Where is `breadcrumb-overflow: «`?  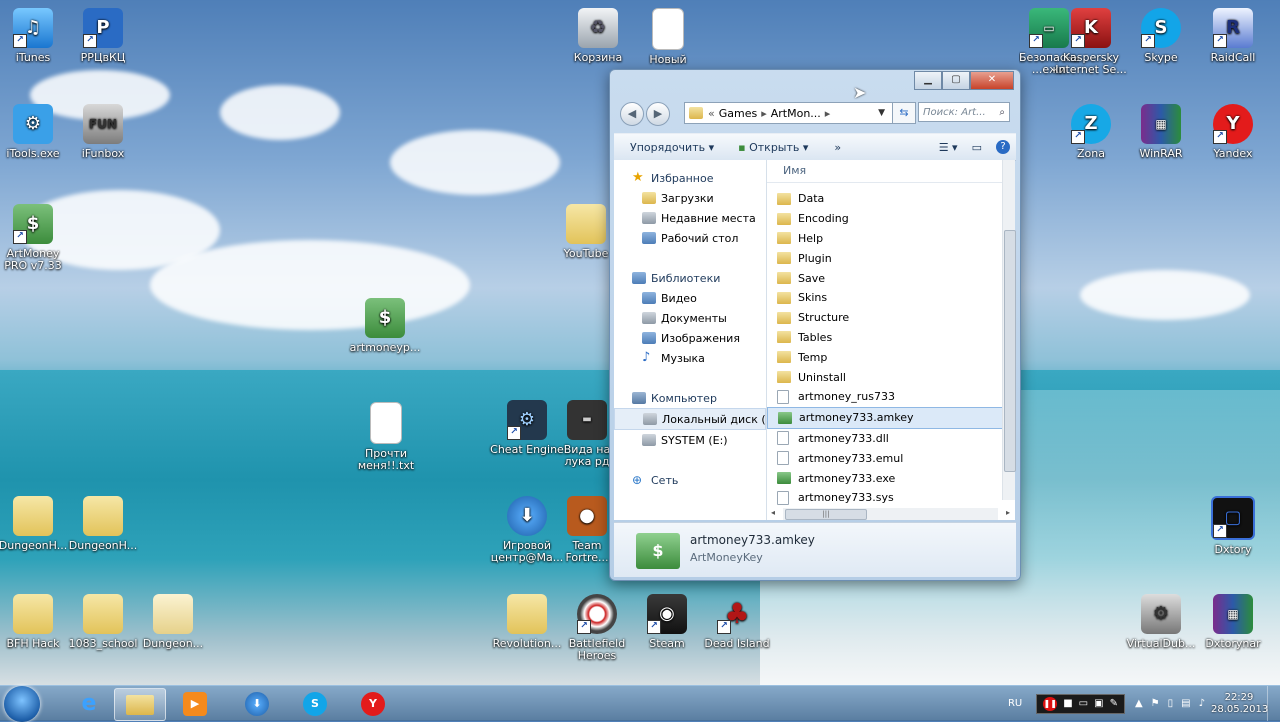
breadcrumb-overflow: « is located at coordinates (711, 113).